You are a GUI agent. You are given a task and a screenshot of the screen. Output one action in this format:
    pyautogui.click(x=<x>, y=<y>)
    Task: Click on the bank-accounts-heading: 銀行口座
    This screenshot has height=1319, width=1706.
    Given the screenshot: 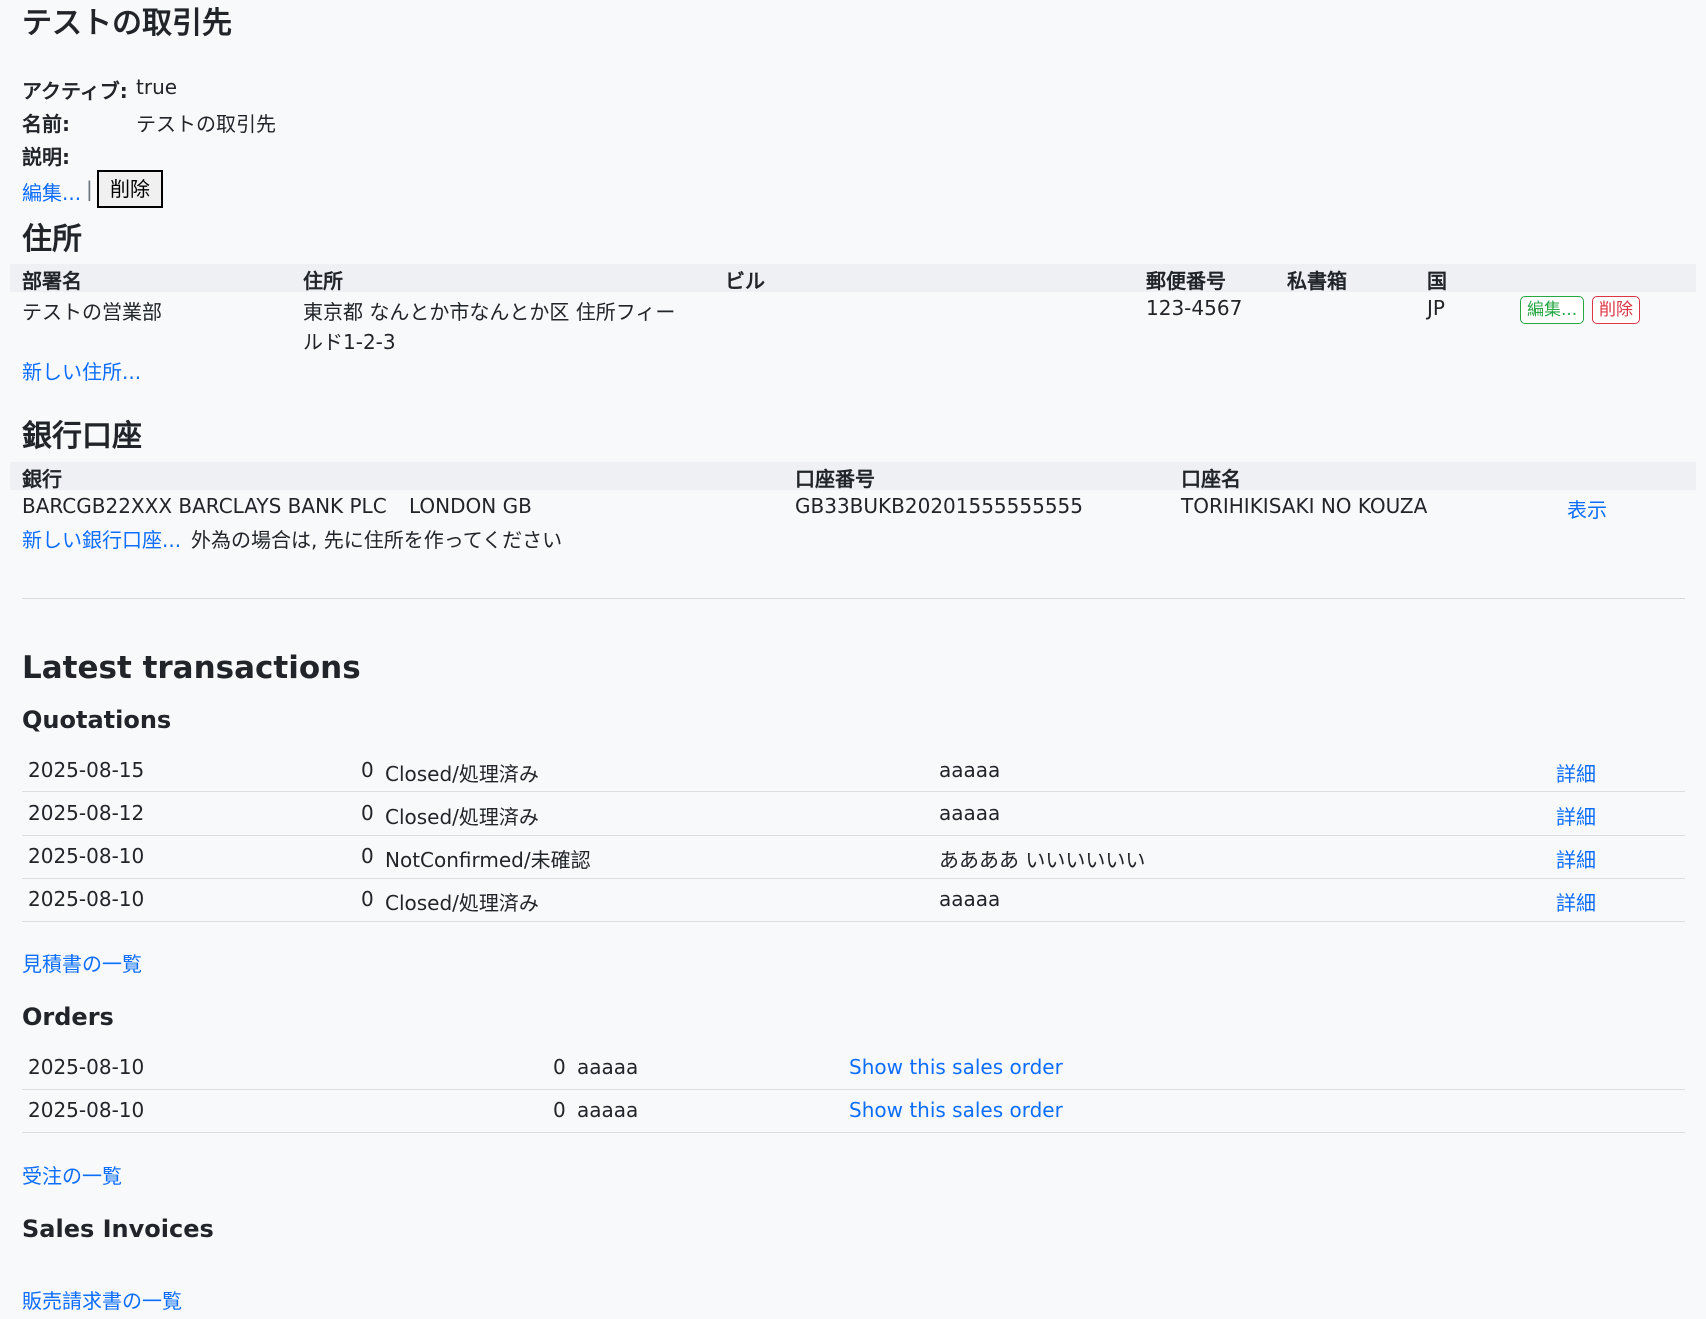 What is the action you would take?
    pyautogui.click(x=82, y=436)
    